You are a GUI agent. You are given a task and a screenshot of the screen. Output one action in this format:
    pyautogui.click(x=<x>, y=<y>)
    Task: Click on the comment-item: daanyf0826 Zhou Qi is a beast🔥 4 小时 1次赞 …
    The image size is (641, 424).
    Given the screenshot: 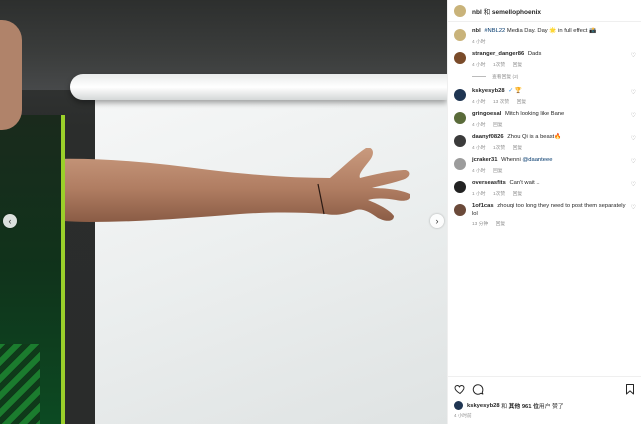 What is the action you would take?
    pyautogui.click(x=544, y=143)
    